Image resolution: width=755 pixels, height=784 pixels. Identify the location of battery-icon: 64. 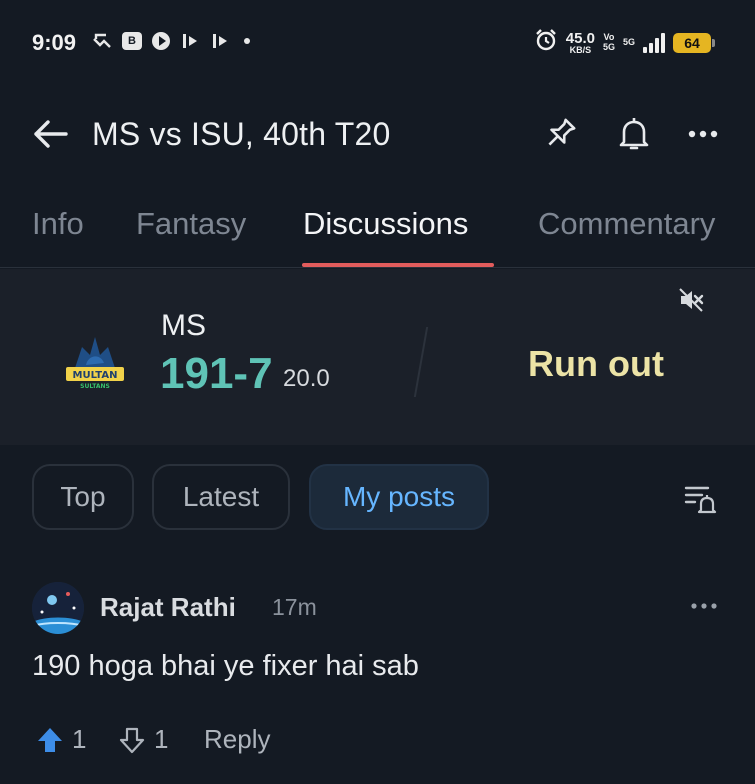
(694, 42).